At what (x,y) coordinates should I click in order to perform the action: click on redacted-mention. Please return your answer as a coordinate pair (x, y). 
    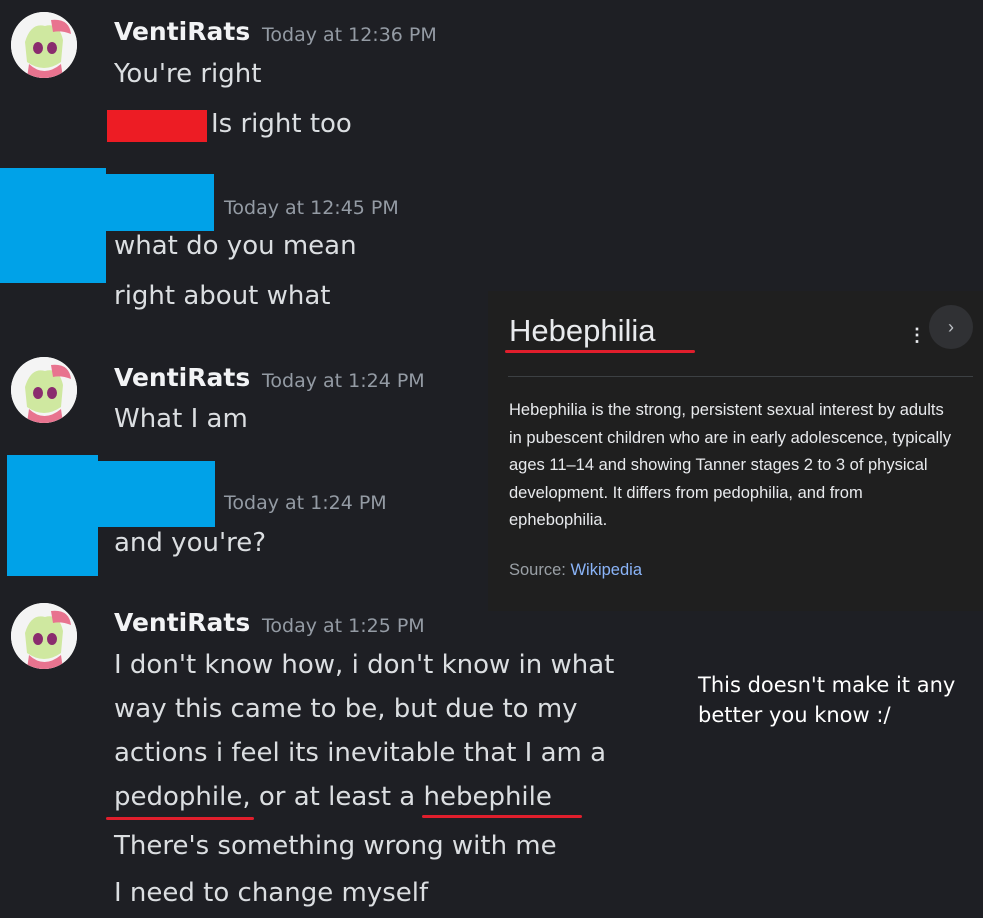
    Looking at the image, I should click on (157, 126).